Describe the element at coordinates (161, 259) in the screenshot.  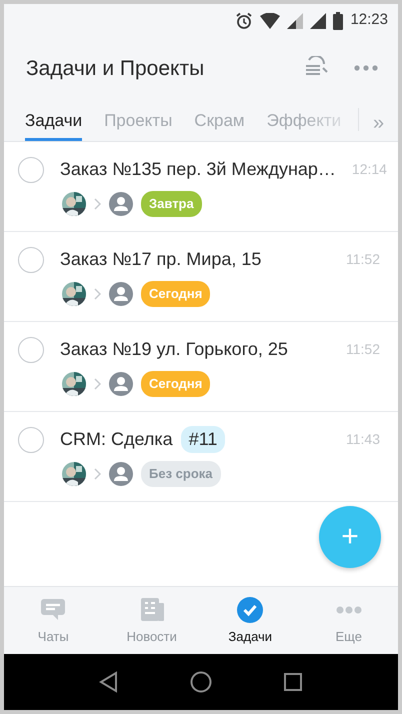
I see `task-title: Заказ №17 пр. Мира, 15` at that location.